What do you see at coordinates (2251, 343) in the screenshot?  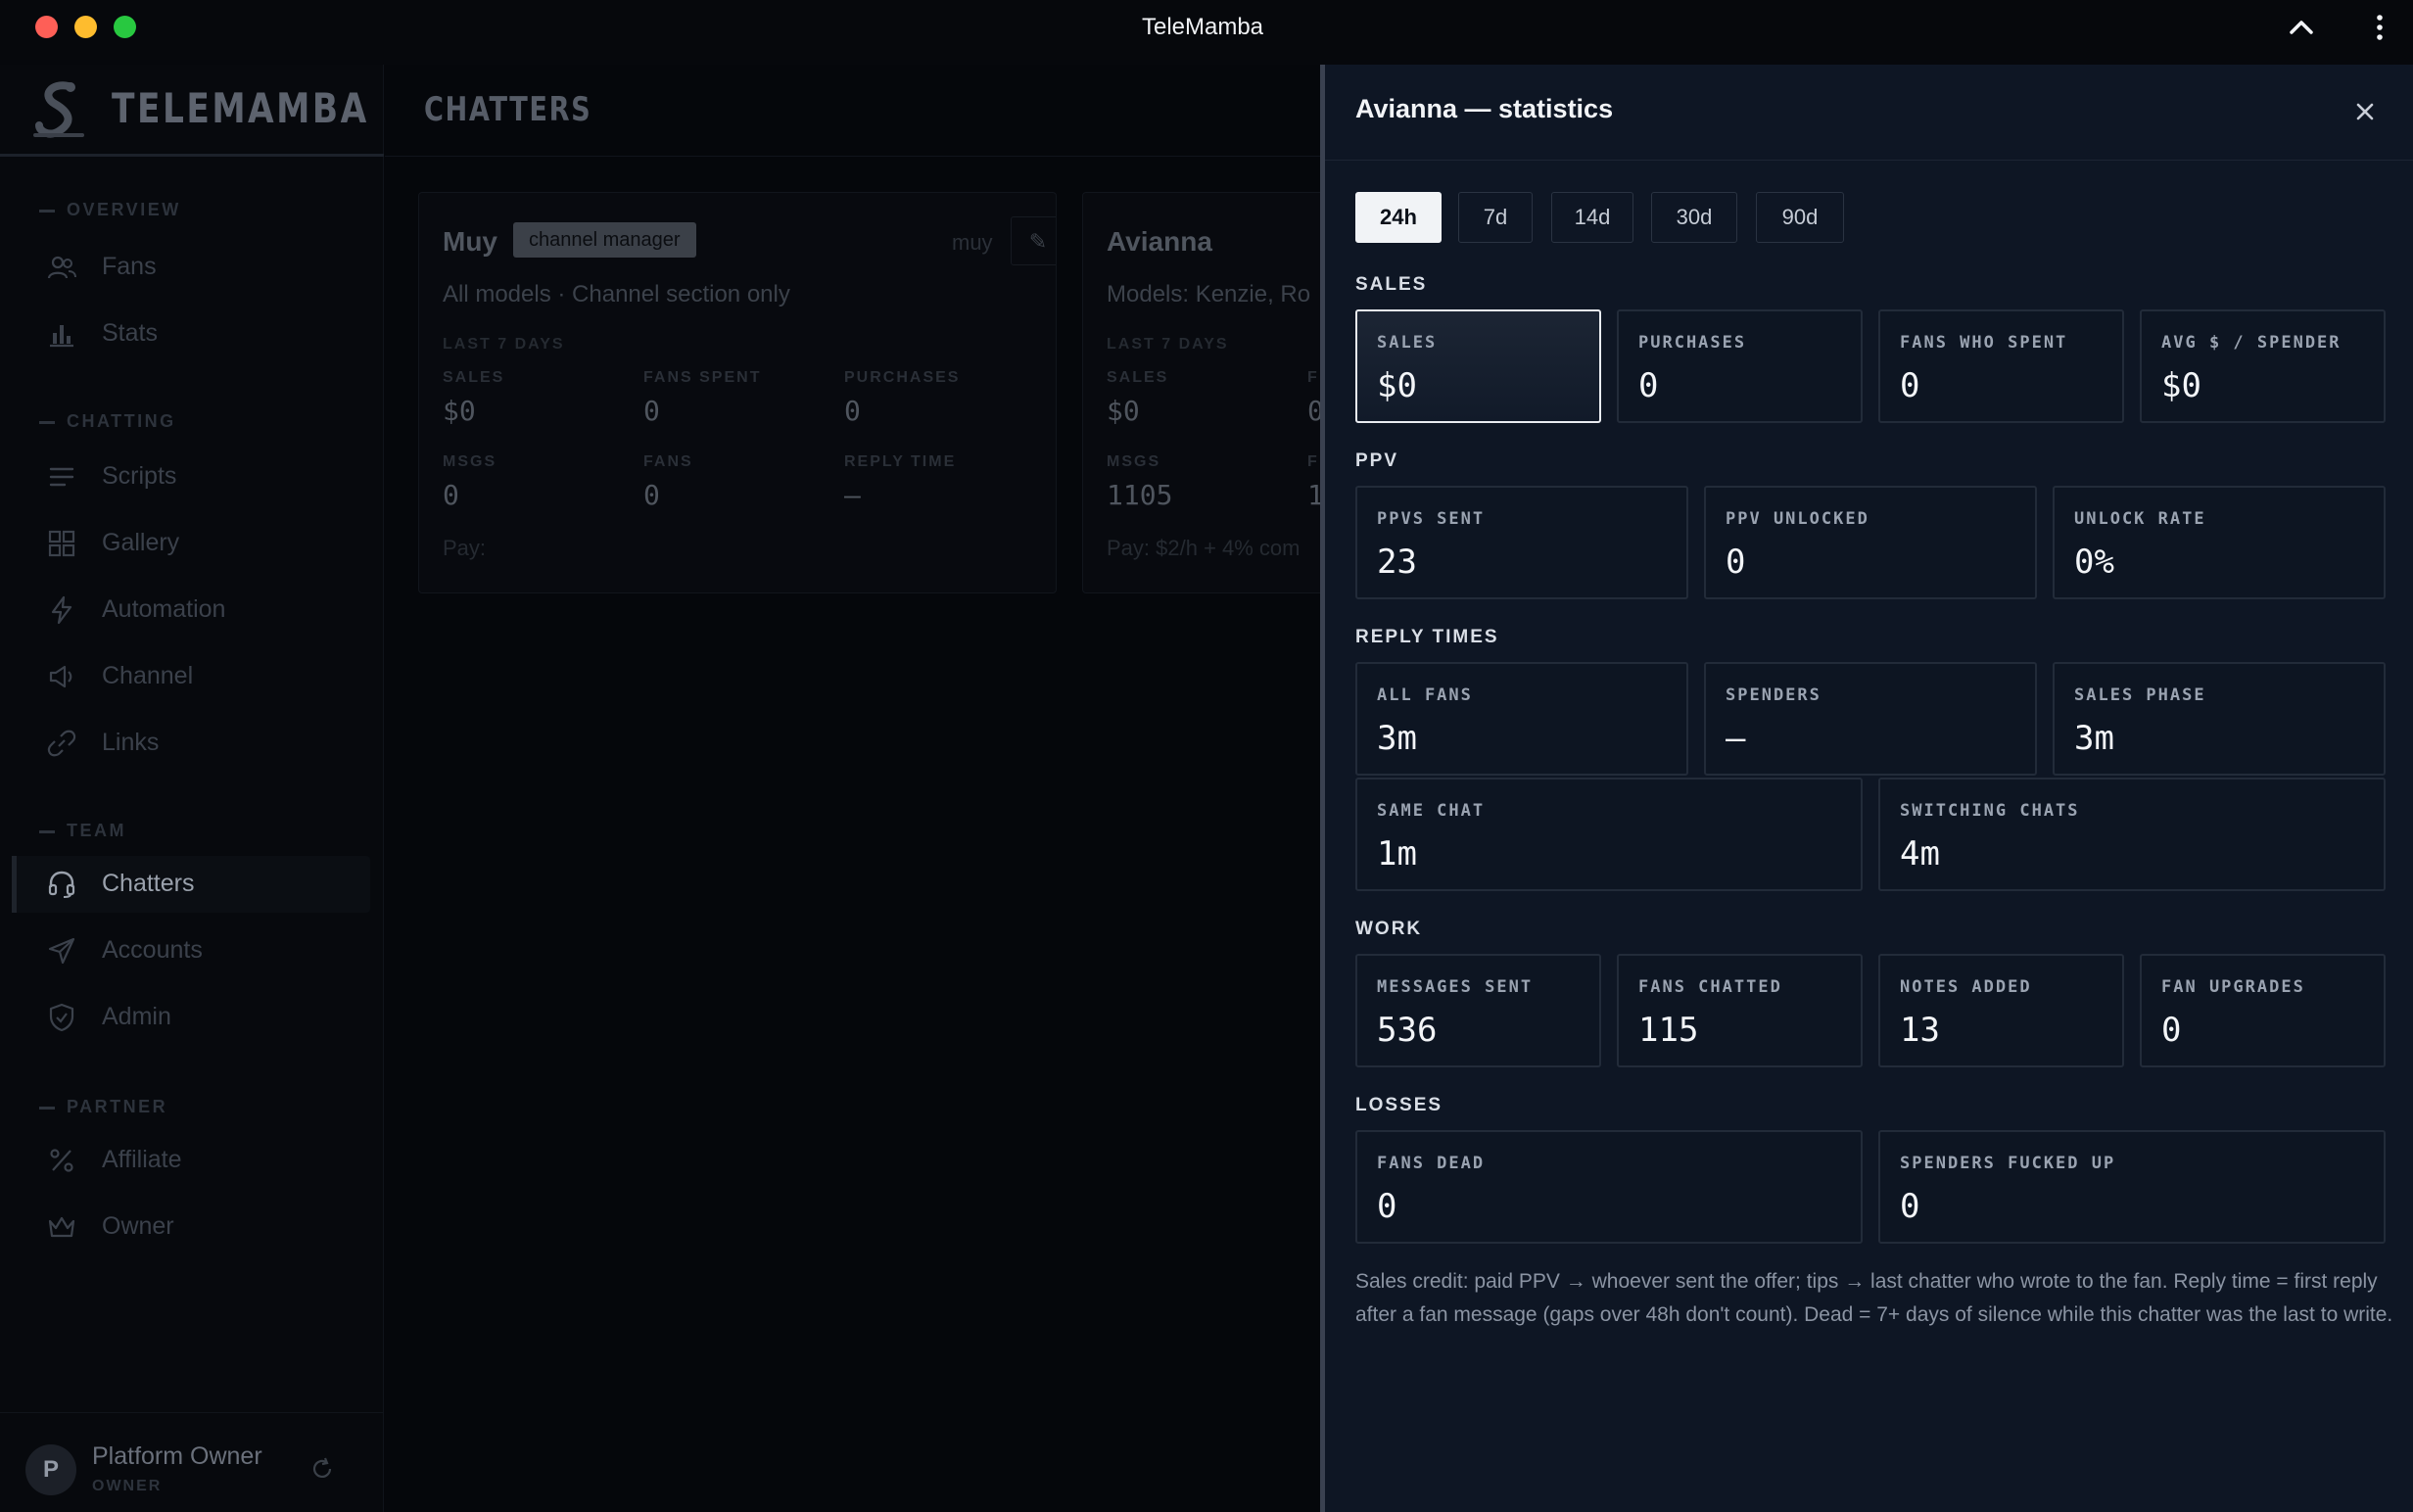 I see `stat-label: AVG $ / SPENDER` at bounding box center [2251, 343].